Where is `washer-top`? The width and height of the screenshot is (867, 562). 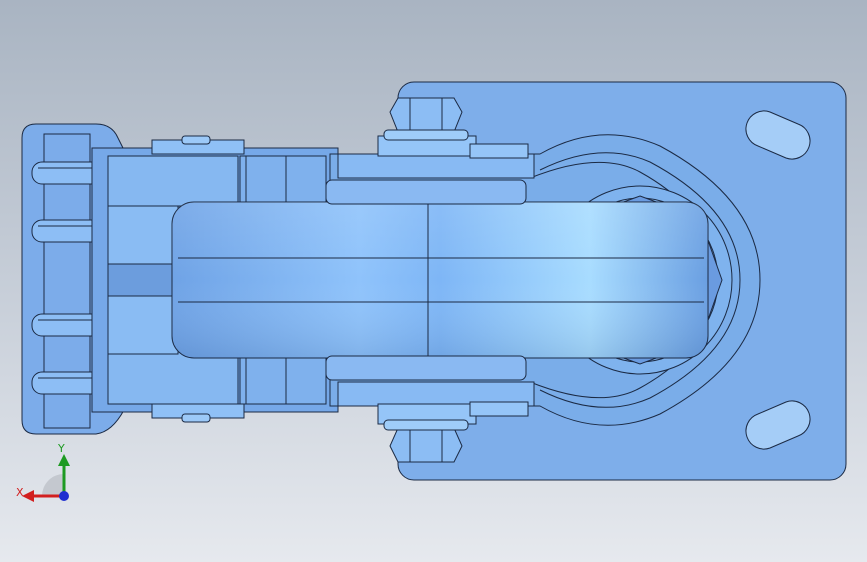
washer-top is located at coordinates (426, 135).